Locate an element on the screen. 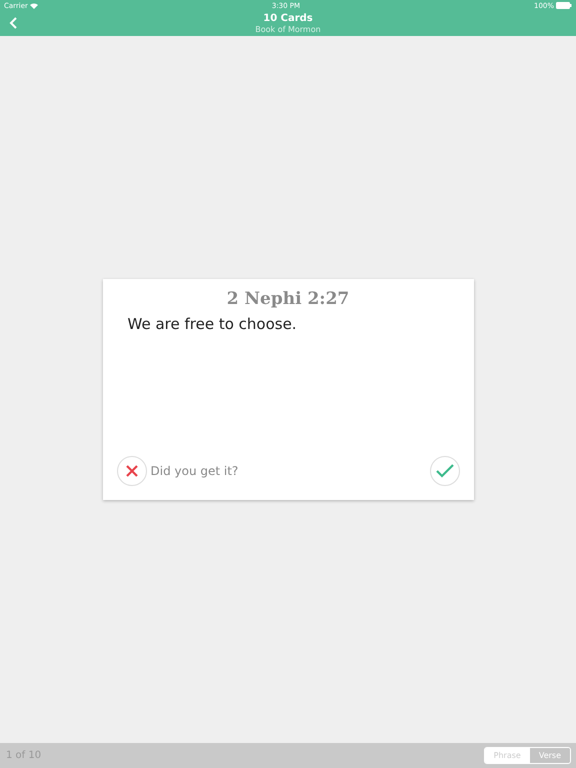 This screenshot has height=768, width=576. checkmark-icon is located at coordinates (445, 471).